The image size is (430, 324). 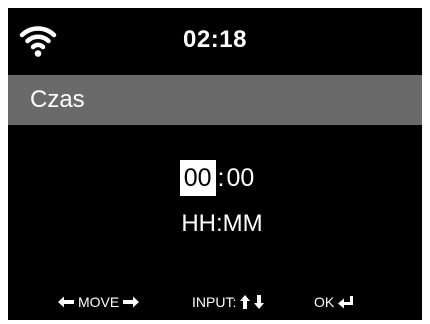 I want to click on clock: 02:18, so click(x=215, y=39).